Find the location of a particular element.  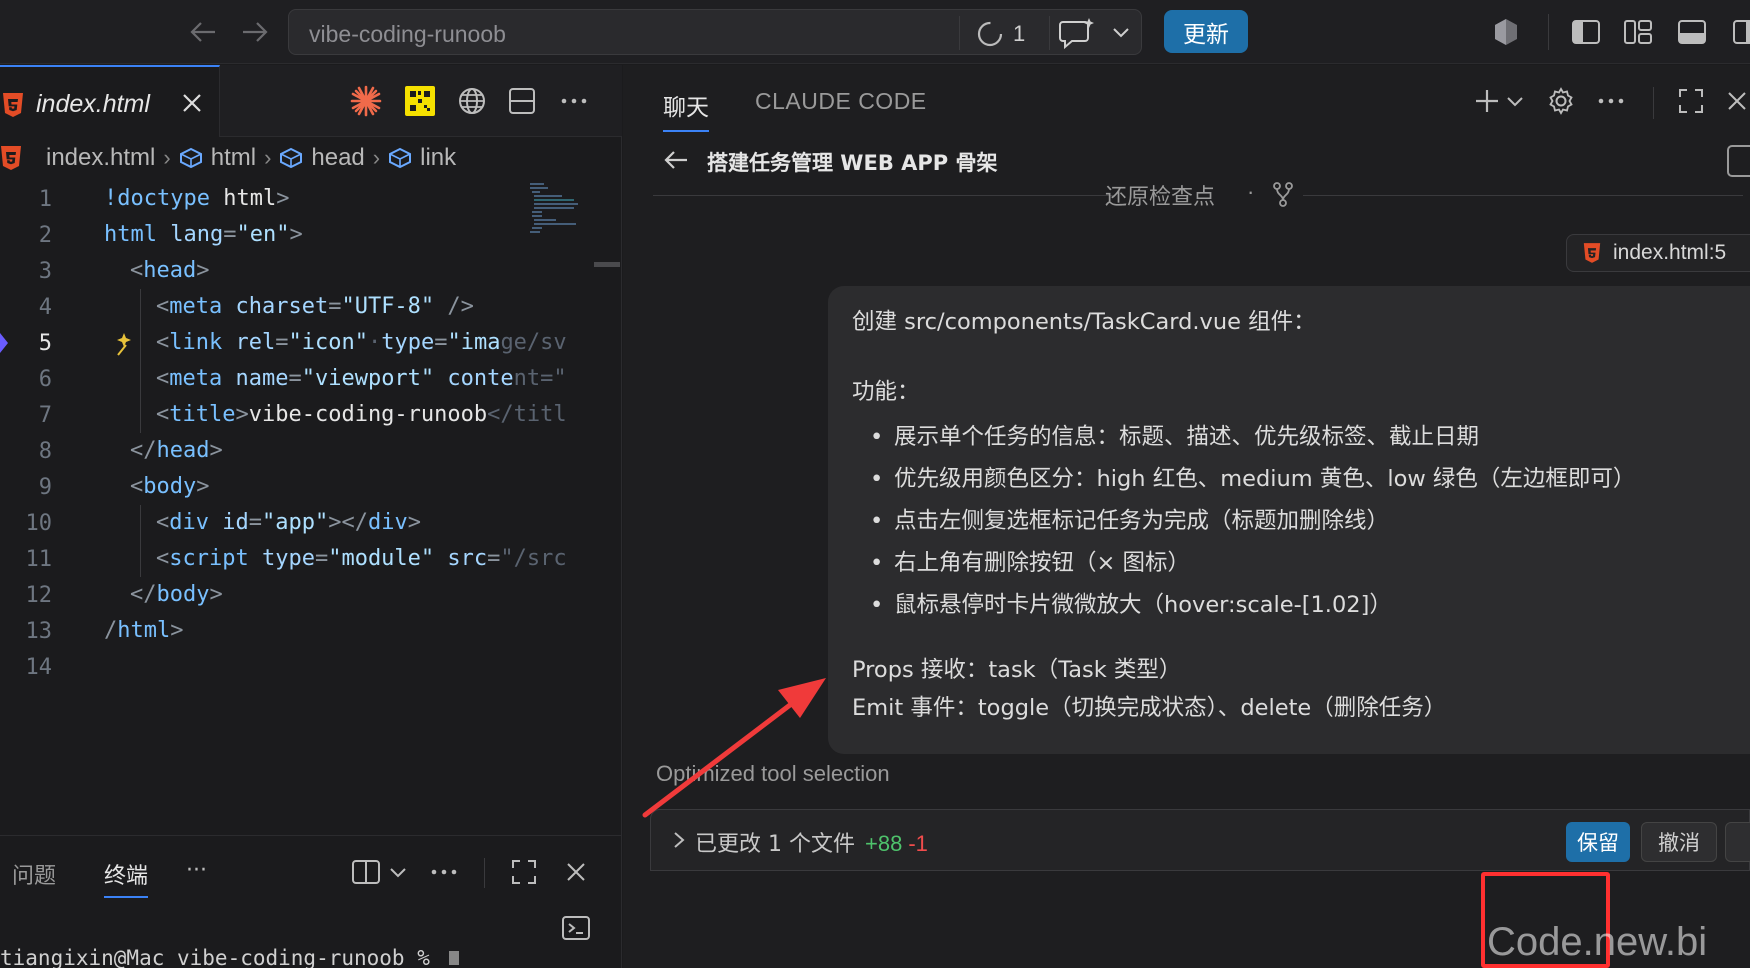

undo-button: 撤消 is located at coordinates (1679, 842).